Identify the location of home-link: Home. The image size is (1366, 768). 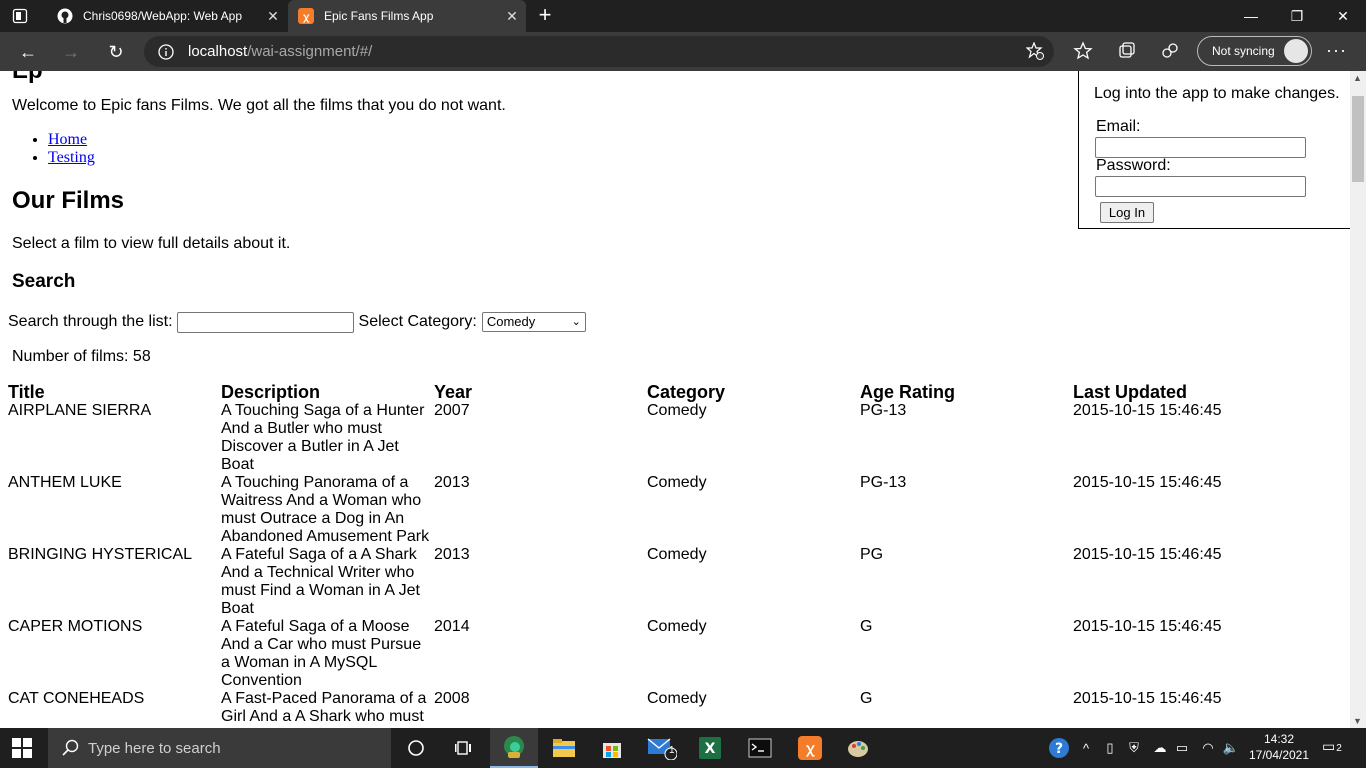
(67, 139).